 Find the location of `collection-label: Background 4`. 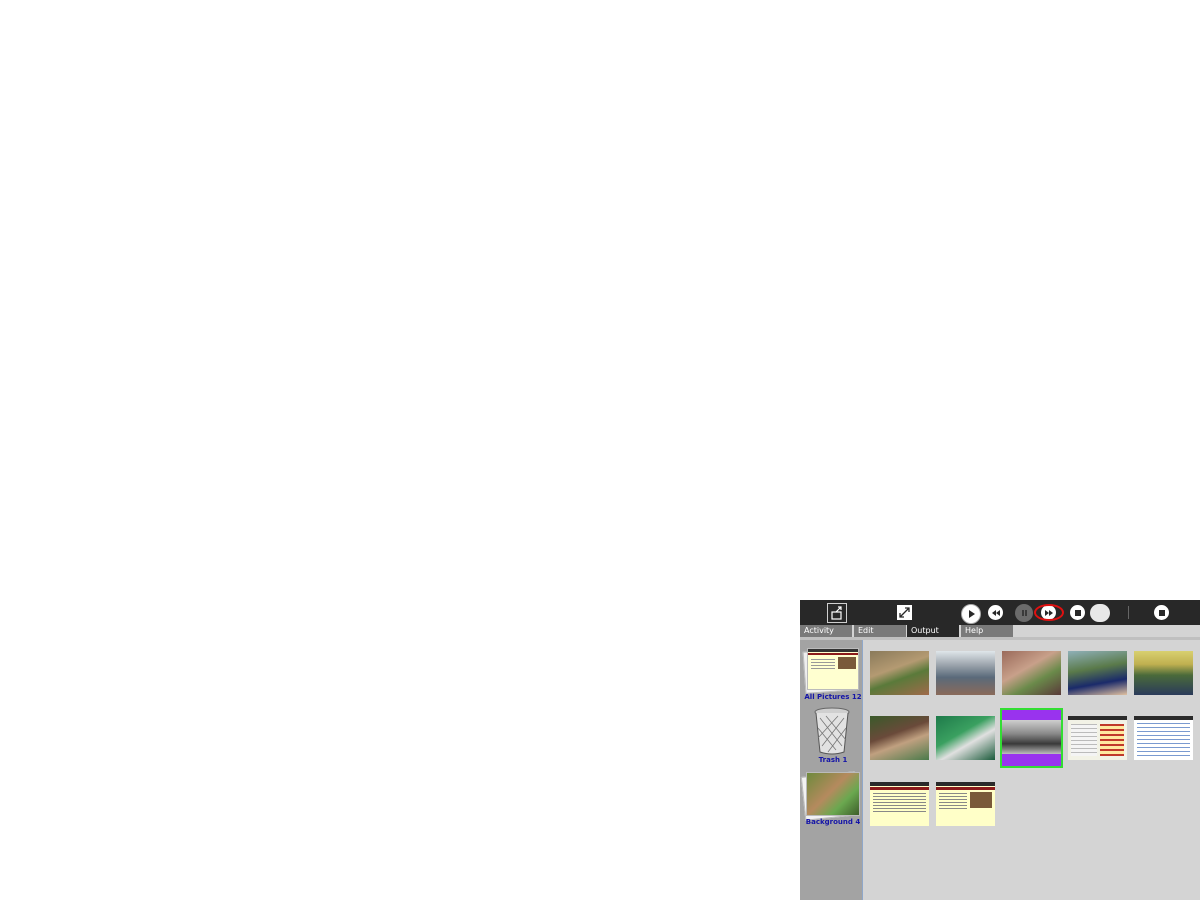

collection-label: Background 4 is located at coordinates (833, 822).